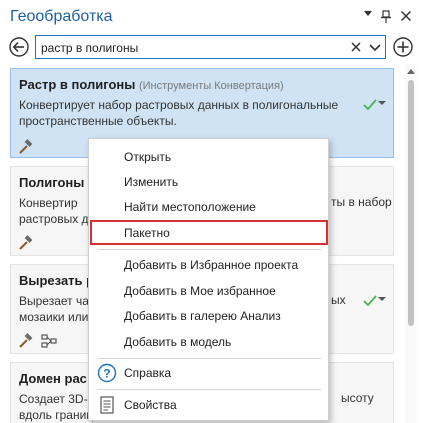  What do you see at coordinates (202, 316) in the screenshot?
I see `menu-item-label: Добавить в галерею Анализ` at bounding box center [202, 316].